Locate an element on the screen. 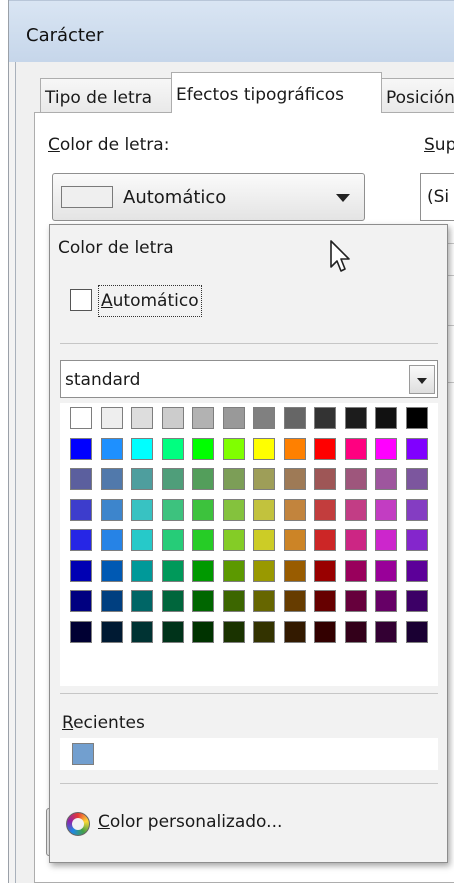 The width and height of the screenshot is (454, 883). automatic-checkbox is located at coordinates (81, 300).